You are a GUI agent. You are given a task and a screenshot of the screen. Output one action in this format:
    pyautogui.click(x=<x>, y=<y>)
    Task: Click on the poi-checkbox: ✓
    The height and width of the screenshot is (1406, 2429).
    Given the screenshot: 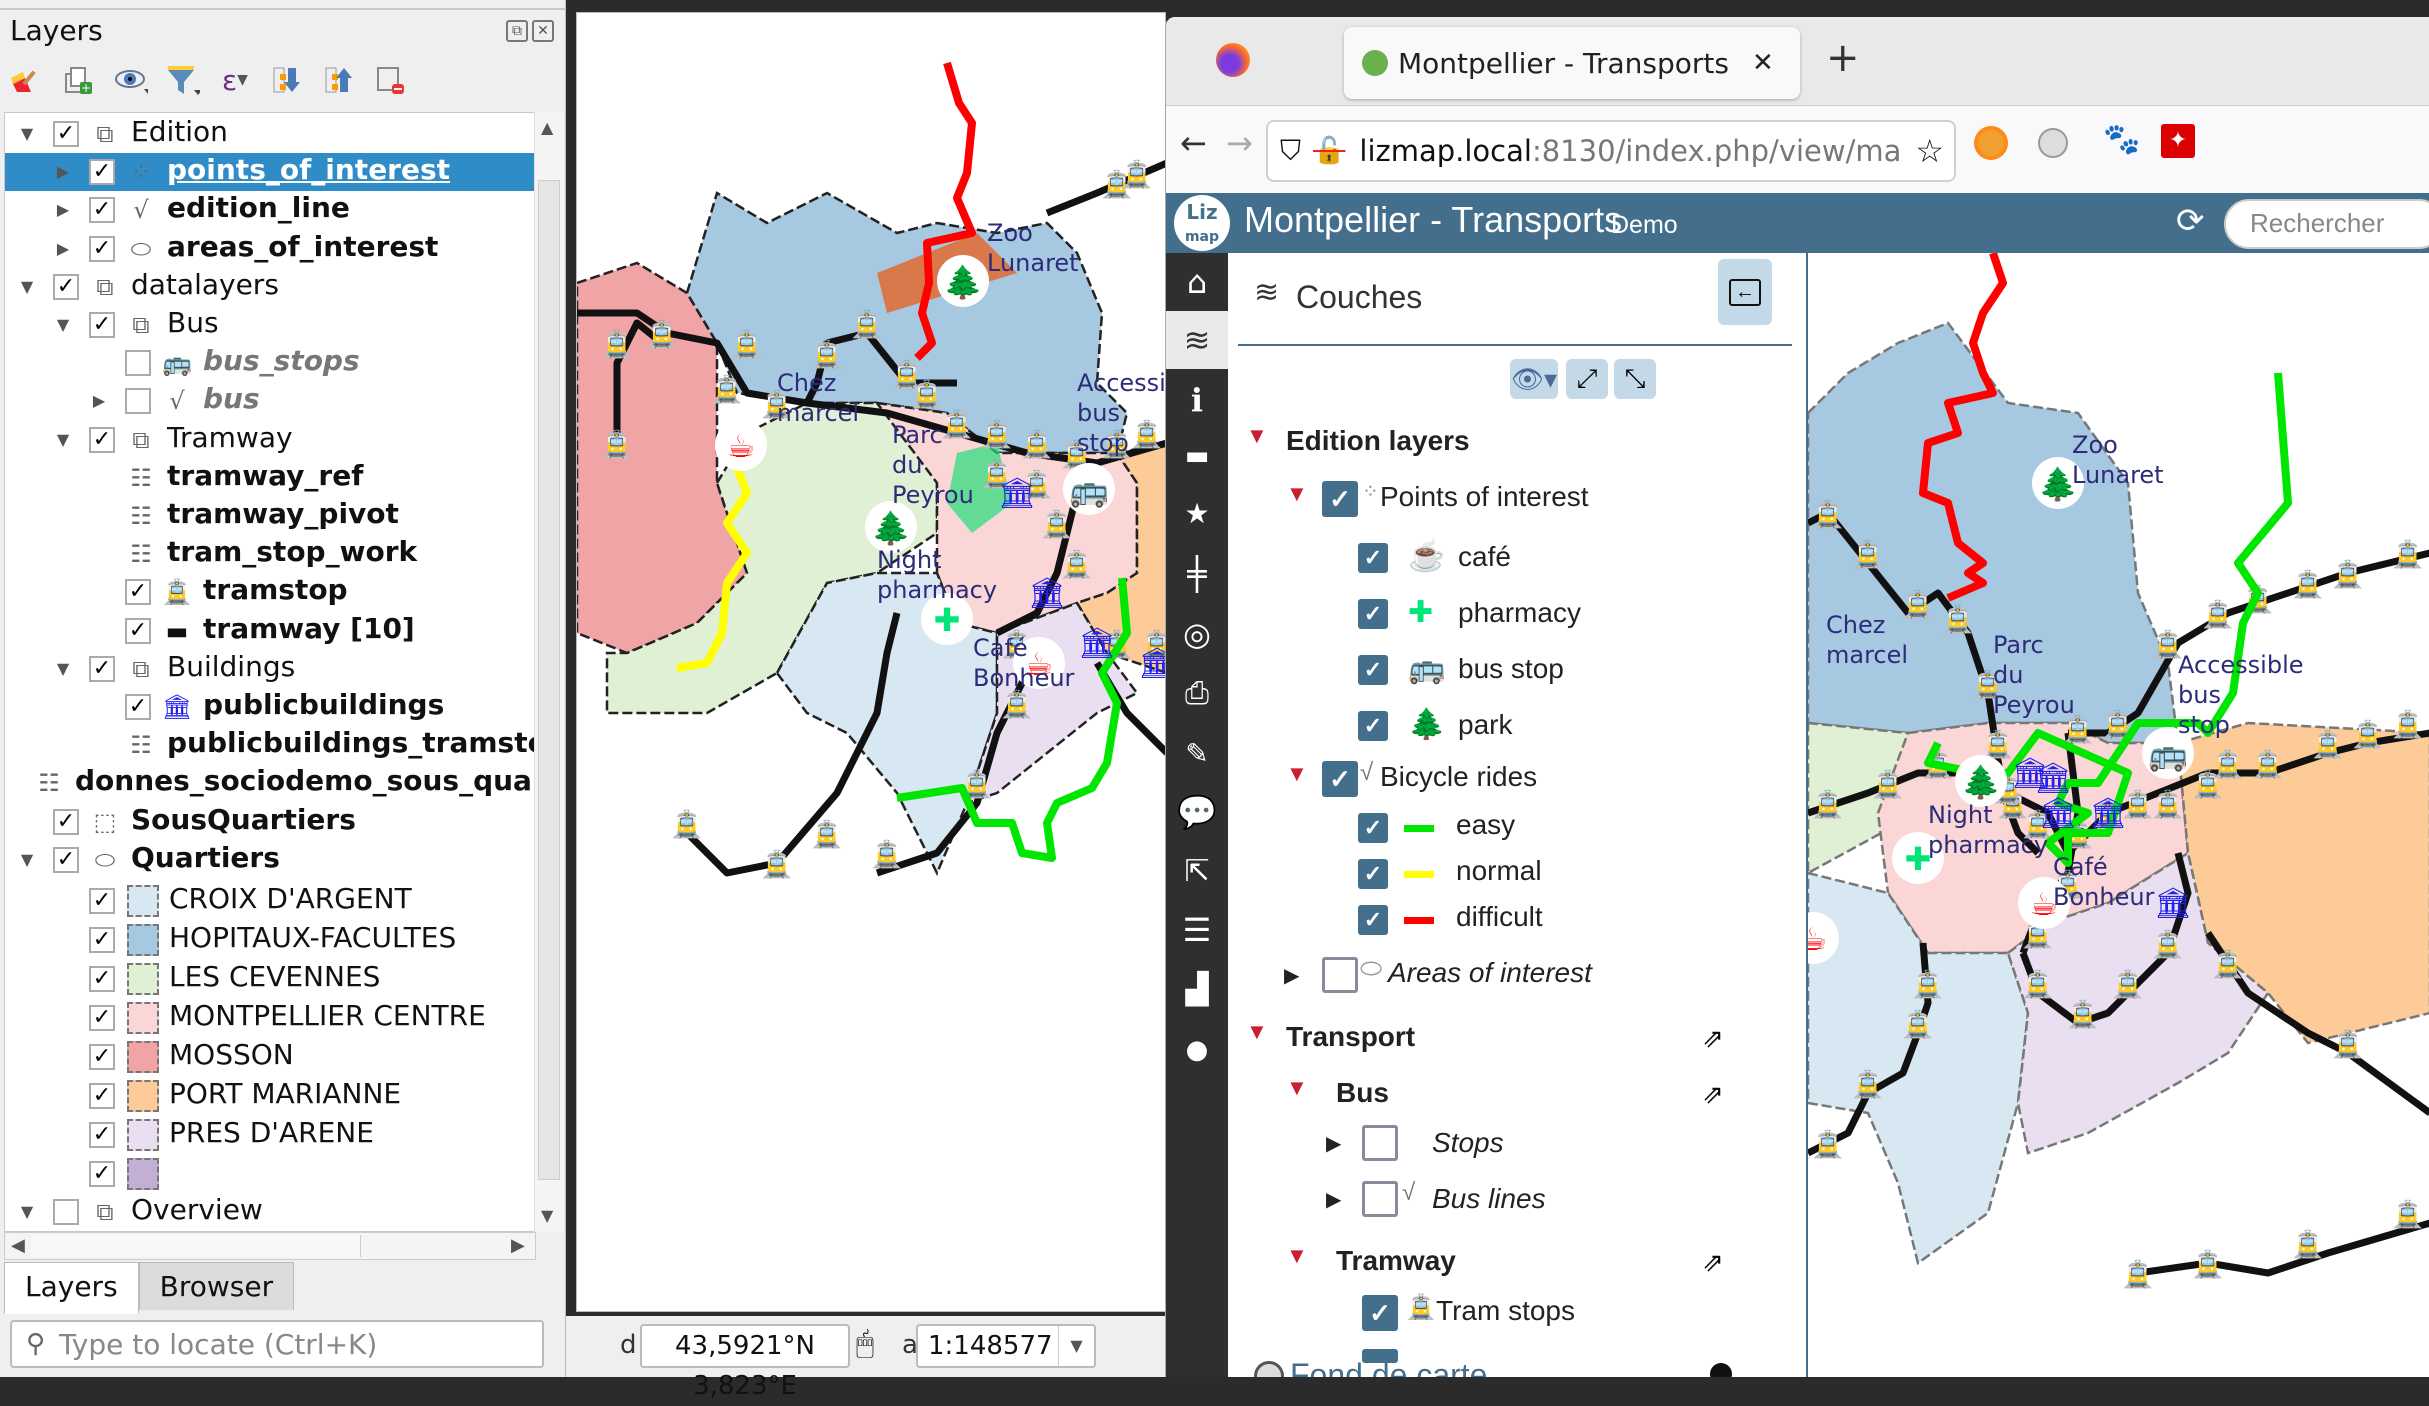 What is the action you would take?
    pyautogui.click(x=1340, y=499)
    